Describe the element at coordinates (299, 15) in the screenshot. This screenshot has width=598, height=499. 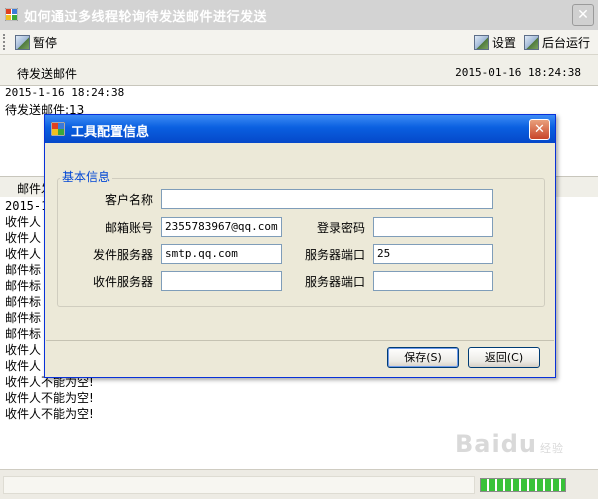
I see `main-title-bar: 如何通过多线程轮询待发送邮件进行发送 ✕` at that location.